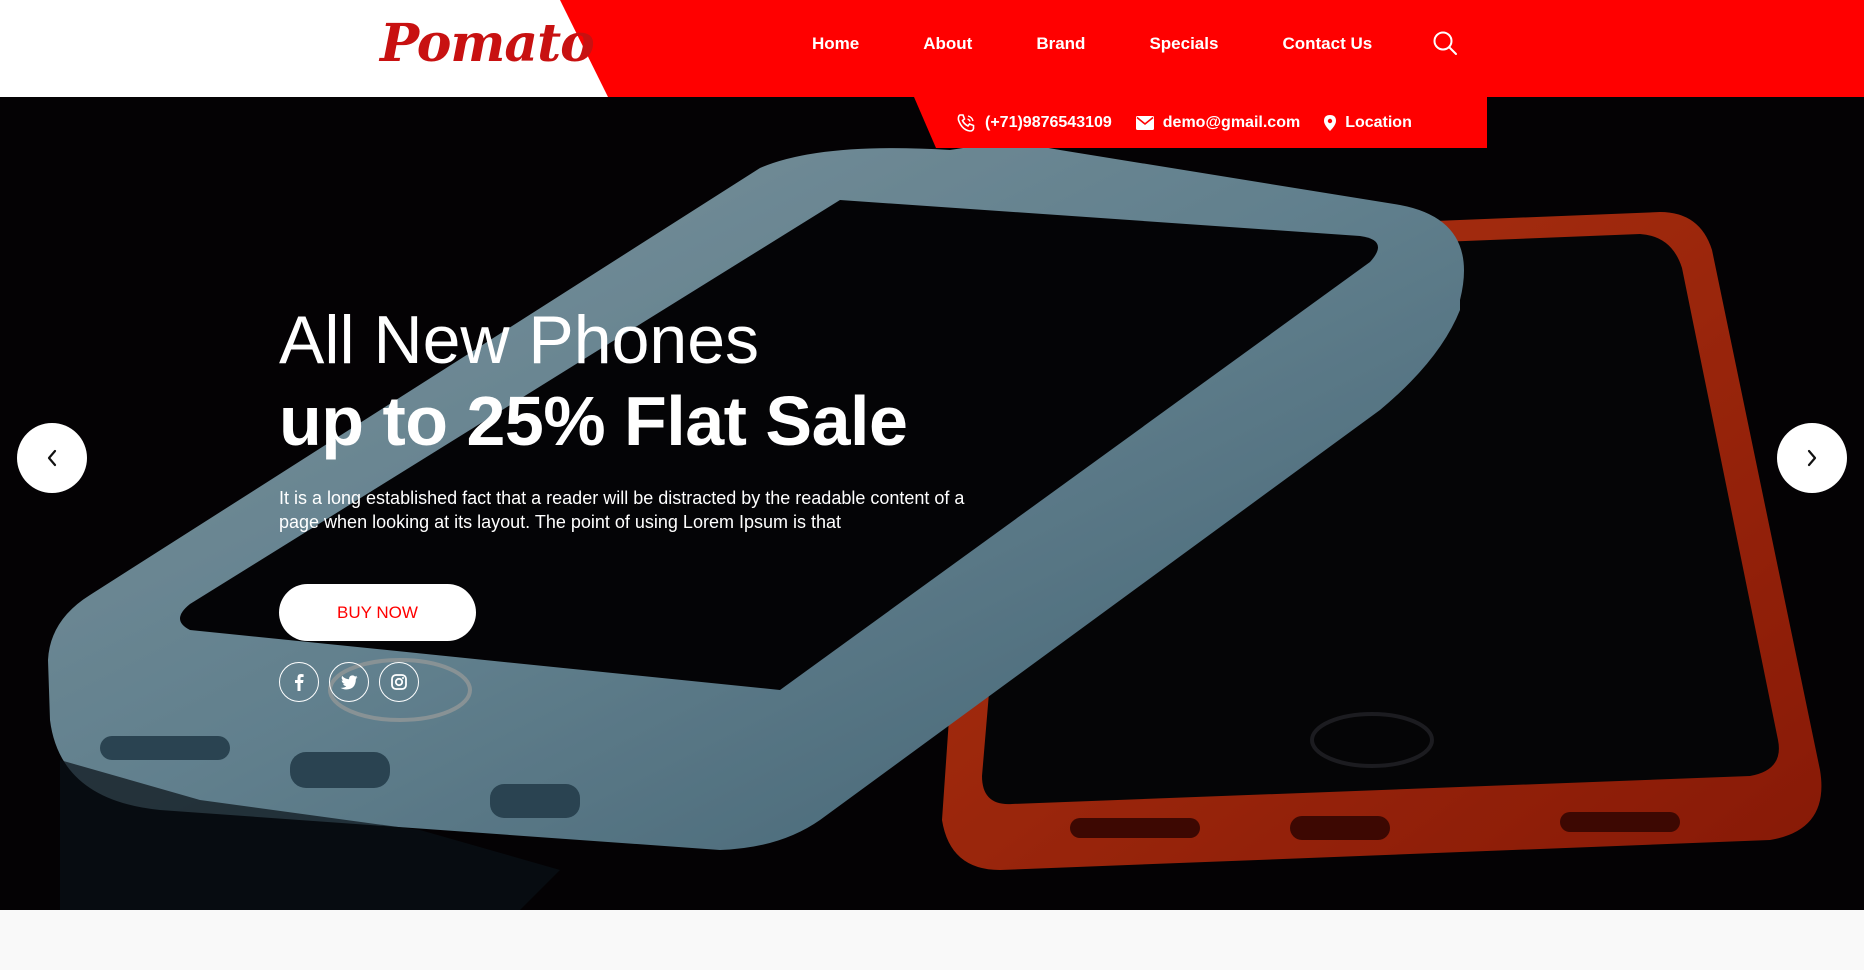 This screenshot has width=1864, height=970. What do you see at coordinates (966, 122) in the screenshot?
I see `phone-icon` at bounding box center [966, 122].